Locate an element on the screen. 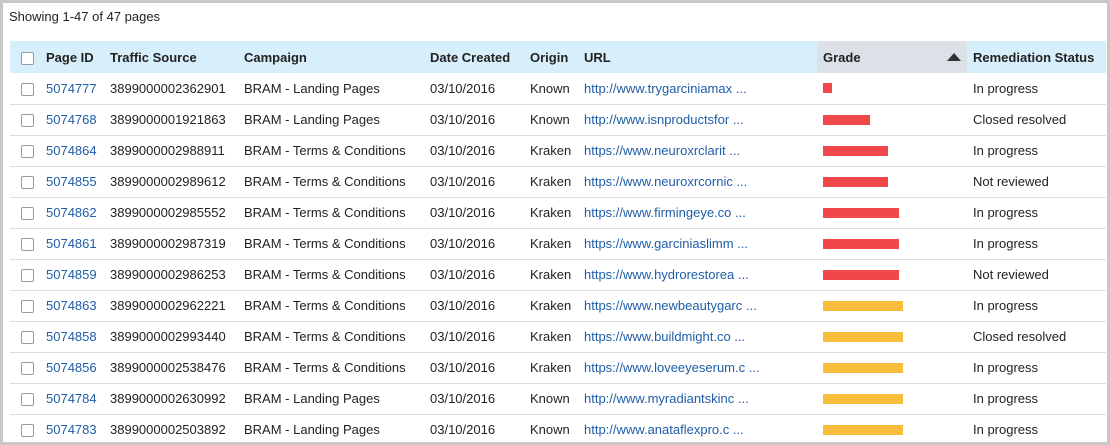 The width and height of the screenshot is (1110, 445). column-header-grade: Grade is located at coordinates (892, 57).